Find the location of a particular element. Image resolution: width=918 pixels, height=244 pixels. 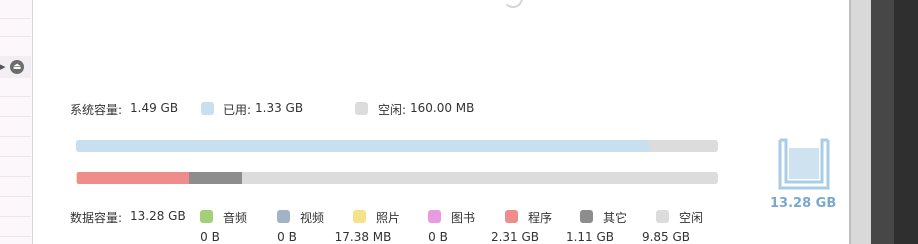

data-total-label: 13.28 GB is located at coordinates (803, 203).